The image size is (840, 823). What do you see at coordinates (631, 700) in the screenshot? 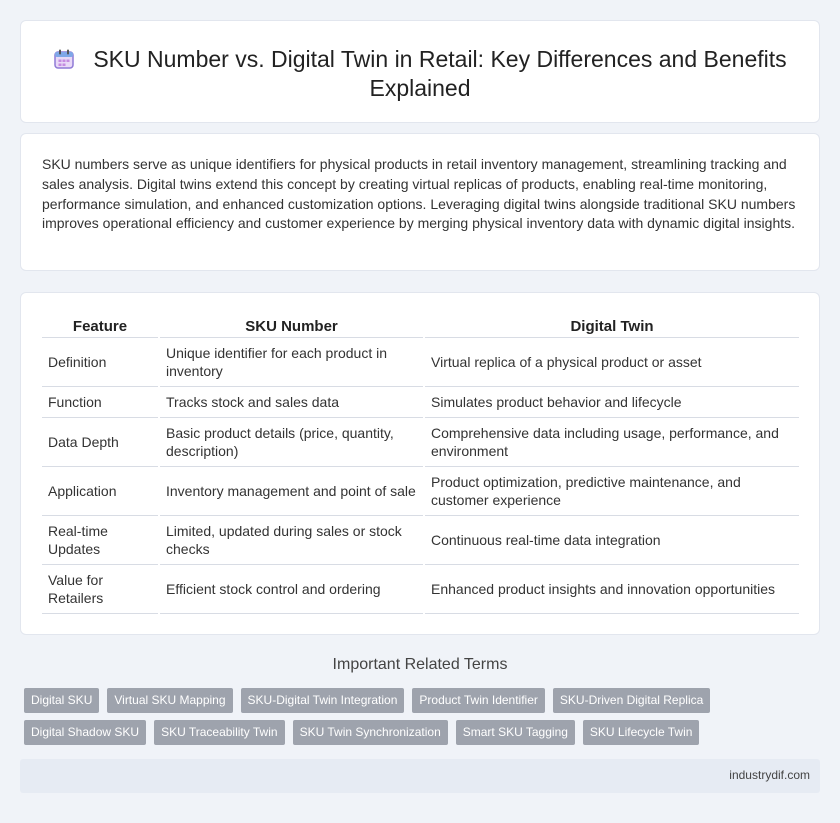
I see `related-tag: SKU-Driven Digital Replica` at bounding box center [631, 700].